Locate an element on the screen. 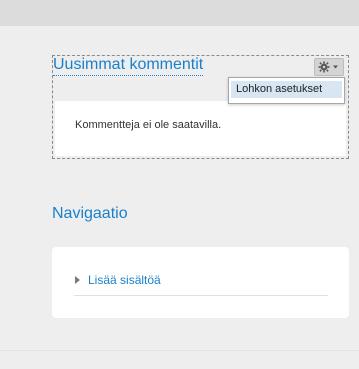 The height and width of the screenshot is (369, 359). block-title-comments: Uusimmat kommentit is located at coordinates (128, 65).